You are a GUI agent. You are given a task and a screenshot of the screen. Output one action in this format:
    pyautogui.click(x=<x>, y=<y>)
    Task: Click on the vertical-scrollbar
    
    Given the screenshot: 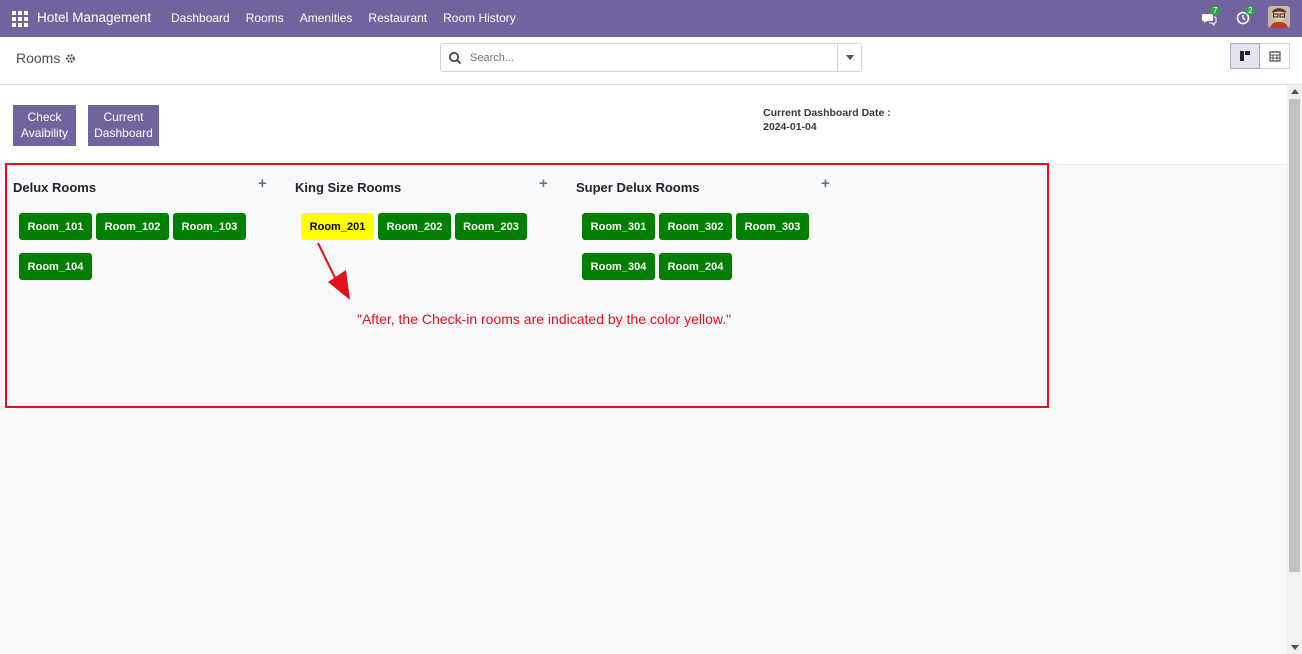 What is the action you would take?
    pyautogui.click(x=1294, y=369)
    